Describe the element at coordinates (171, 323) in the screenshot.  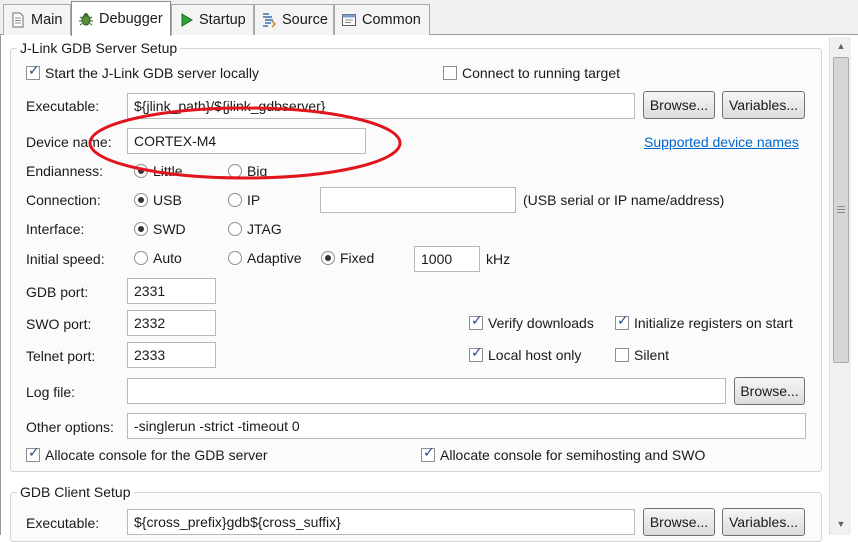
I see `swo-port-input: 2332` at that location.